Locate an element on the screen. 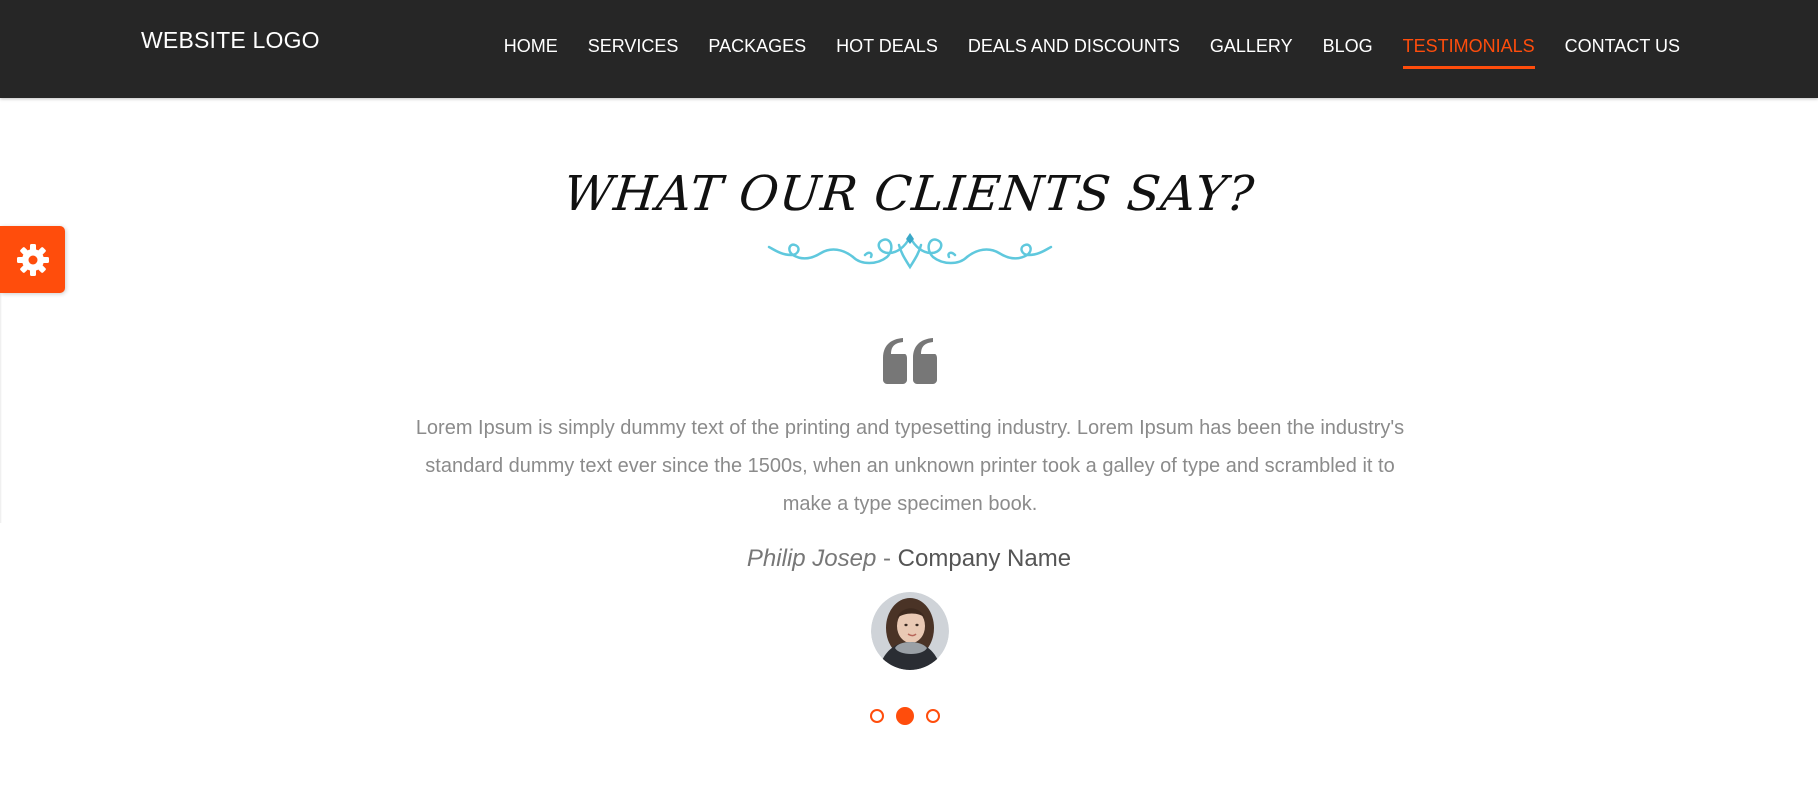 This screenshot has height=793, width=1818. author-name: Philip Josep is located at coordinates (811, 558).